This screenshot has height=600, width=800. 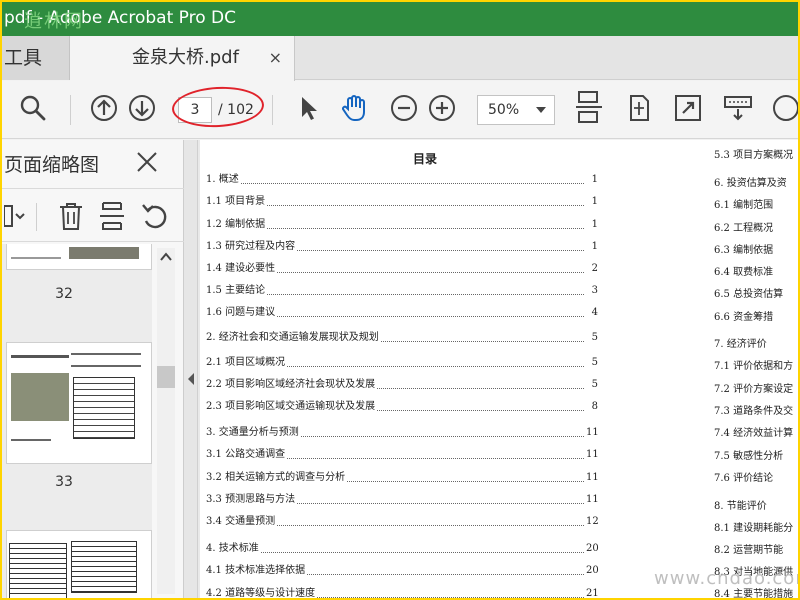 What do you see at coordinates (402, 269) in the screenshot?
I see `toc-entry: 1.4 建设必要性 2` at bounding box center [402, 269].